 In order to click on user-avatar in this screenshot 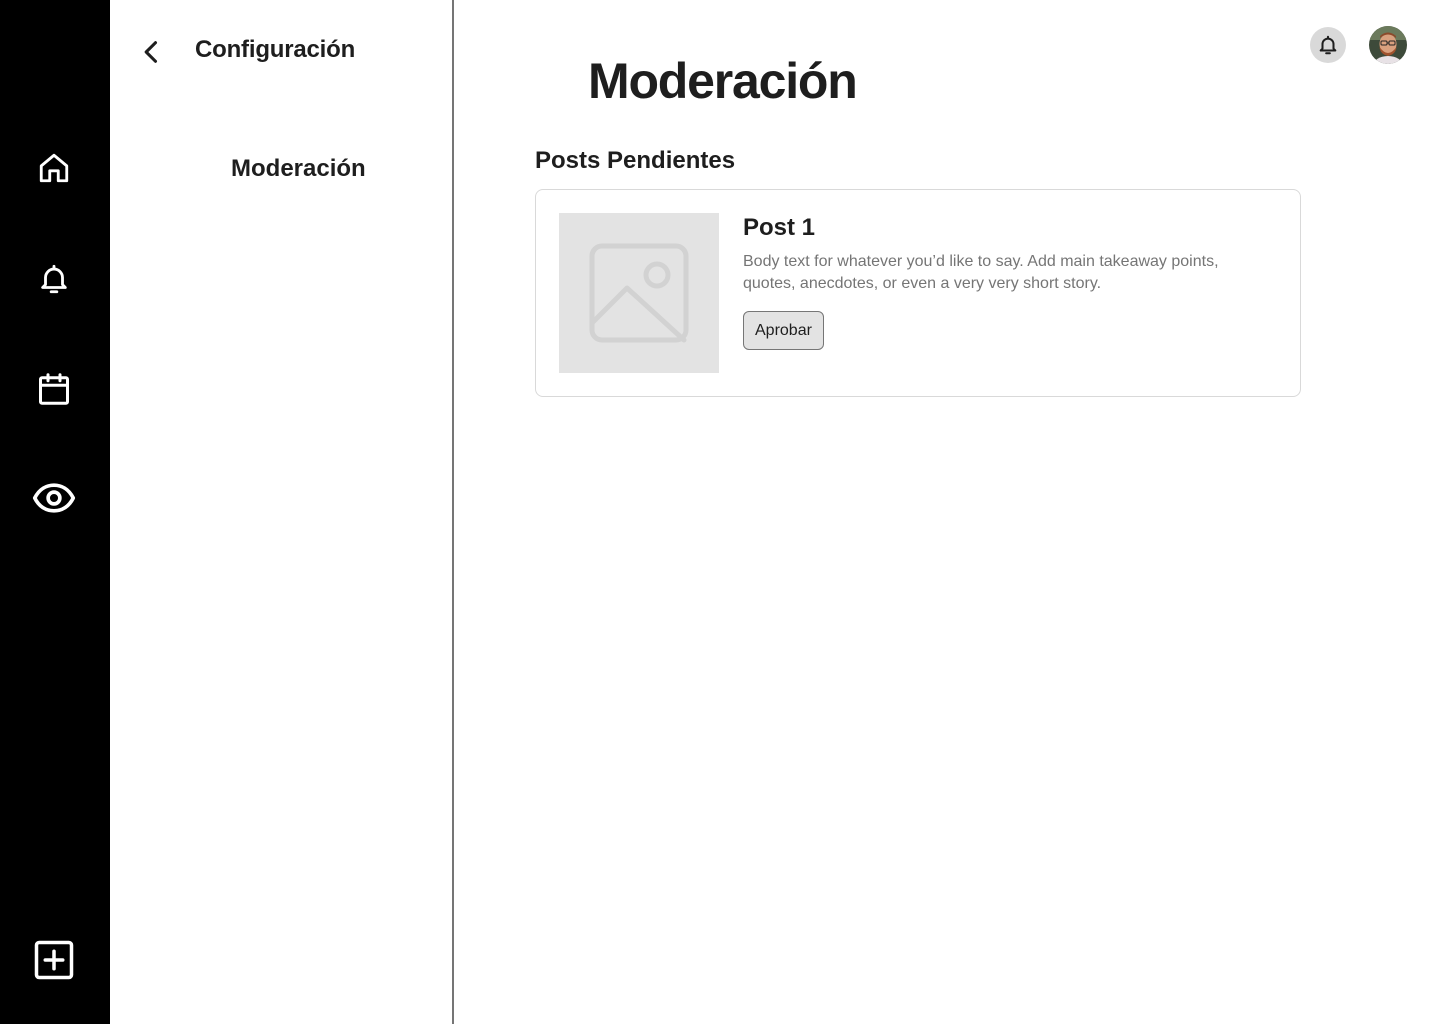, I will do `click(1388, 45)`.